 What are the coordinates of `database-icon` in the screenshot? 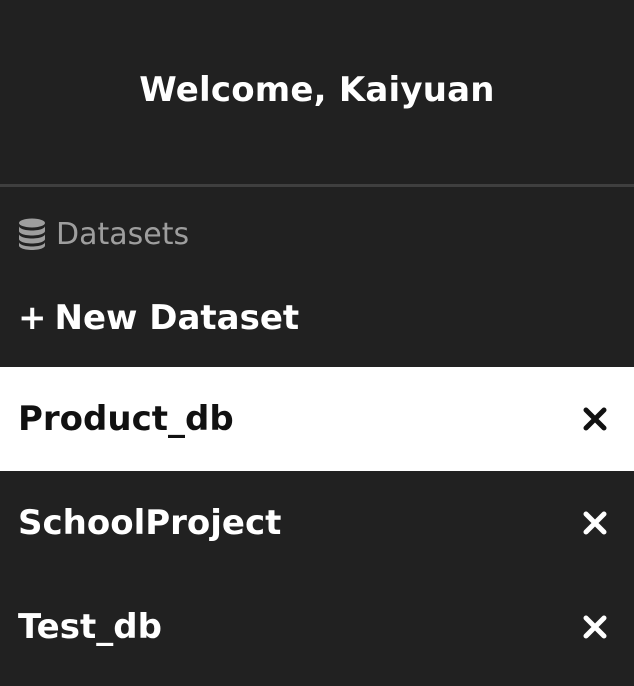 It's located at (32, 234).